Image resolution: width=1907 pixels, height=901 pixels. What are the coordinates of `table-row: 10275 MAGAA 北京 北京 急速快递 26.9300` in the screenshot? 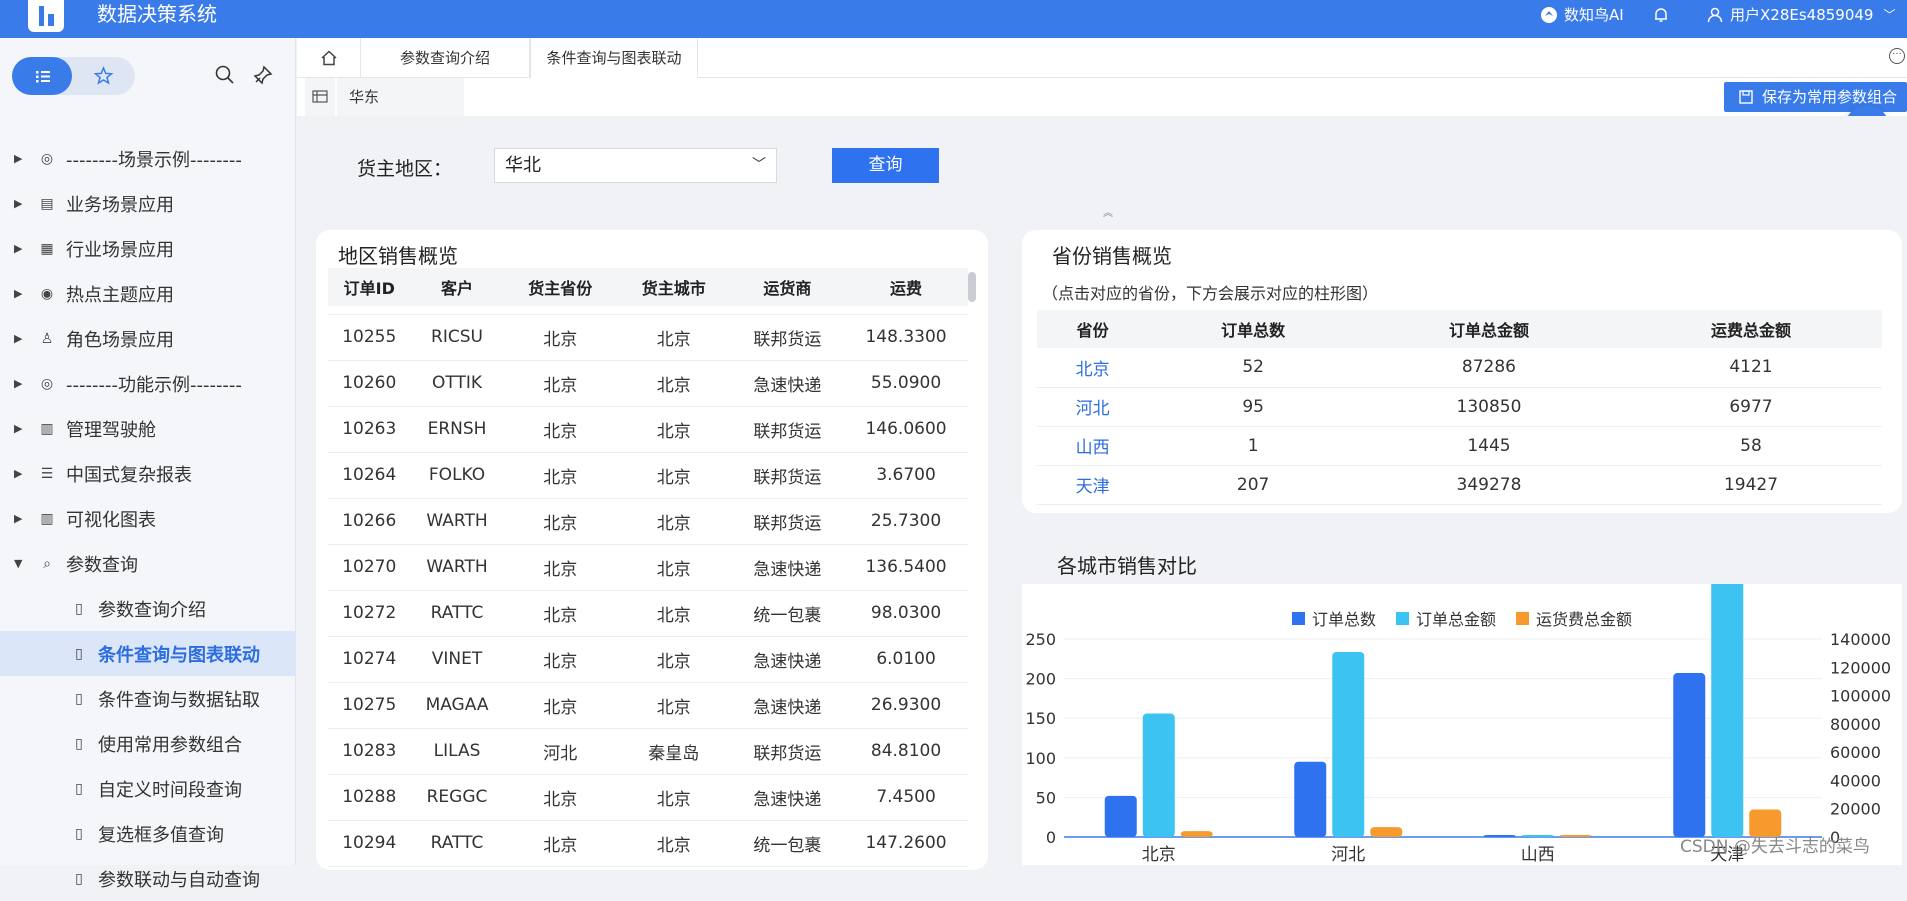 It's located at (648, 705).